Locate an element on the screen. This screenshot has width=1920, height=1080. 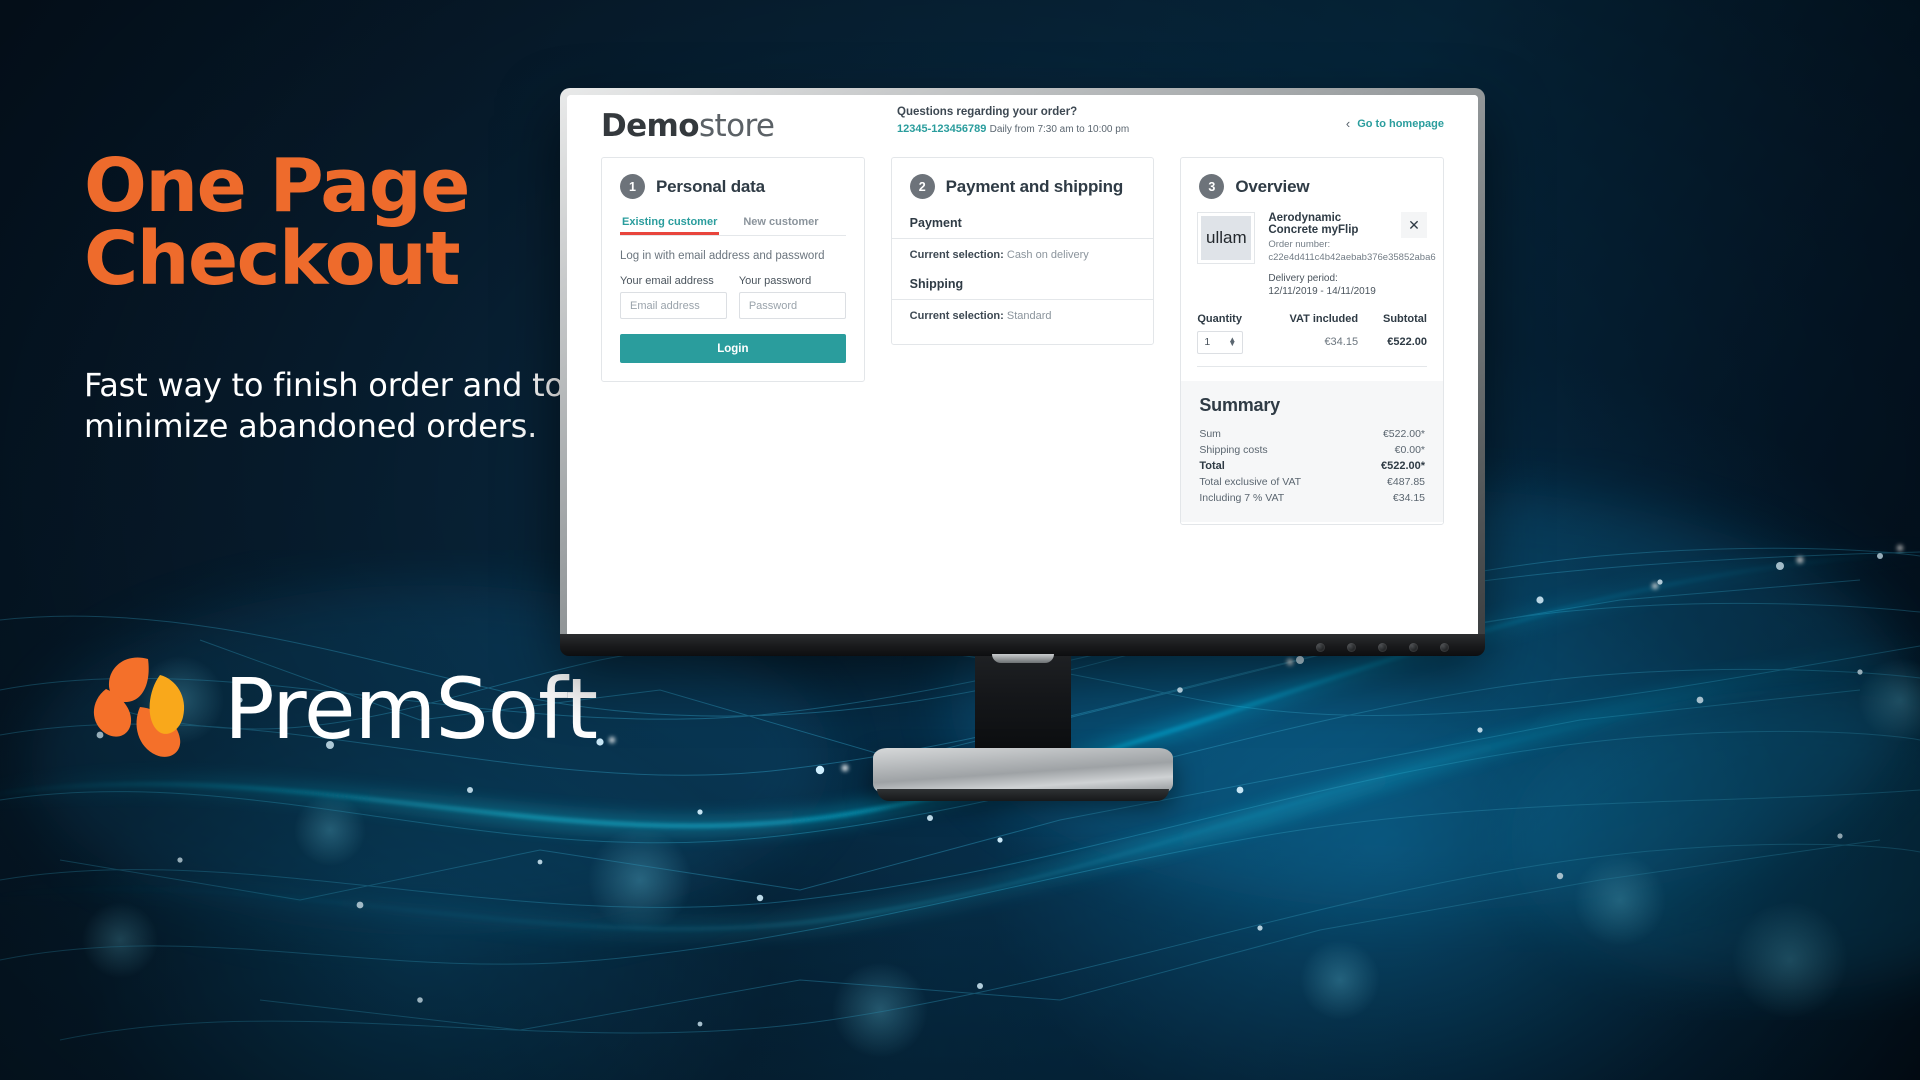
card-overview-title: Overview is located at coordinates (1272, 186).